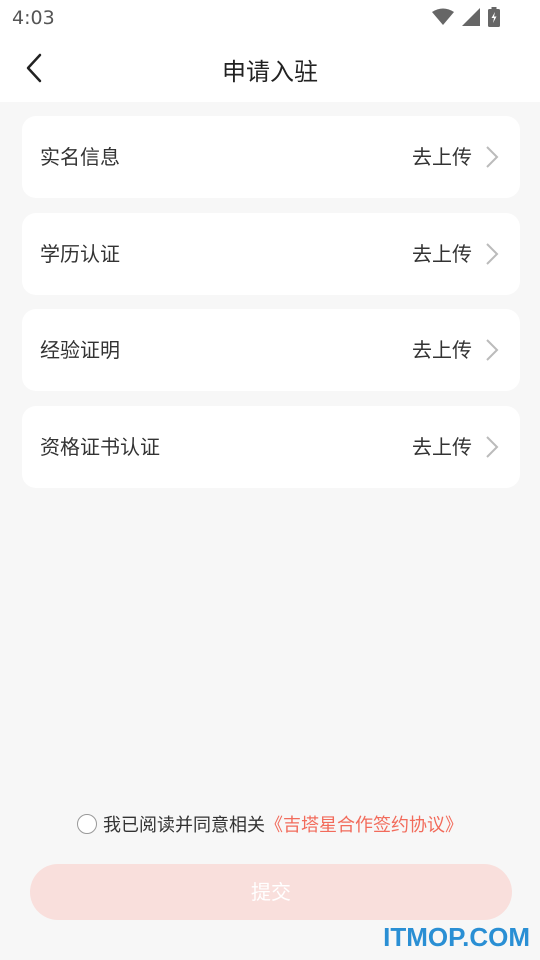 The image size is (540, 960). I want to click on status-icons, so click(466, 17).